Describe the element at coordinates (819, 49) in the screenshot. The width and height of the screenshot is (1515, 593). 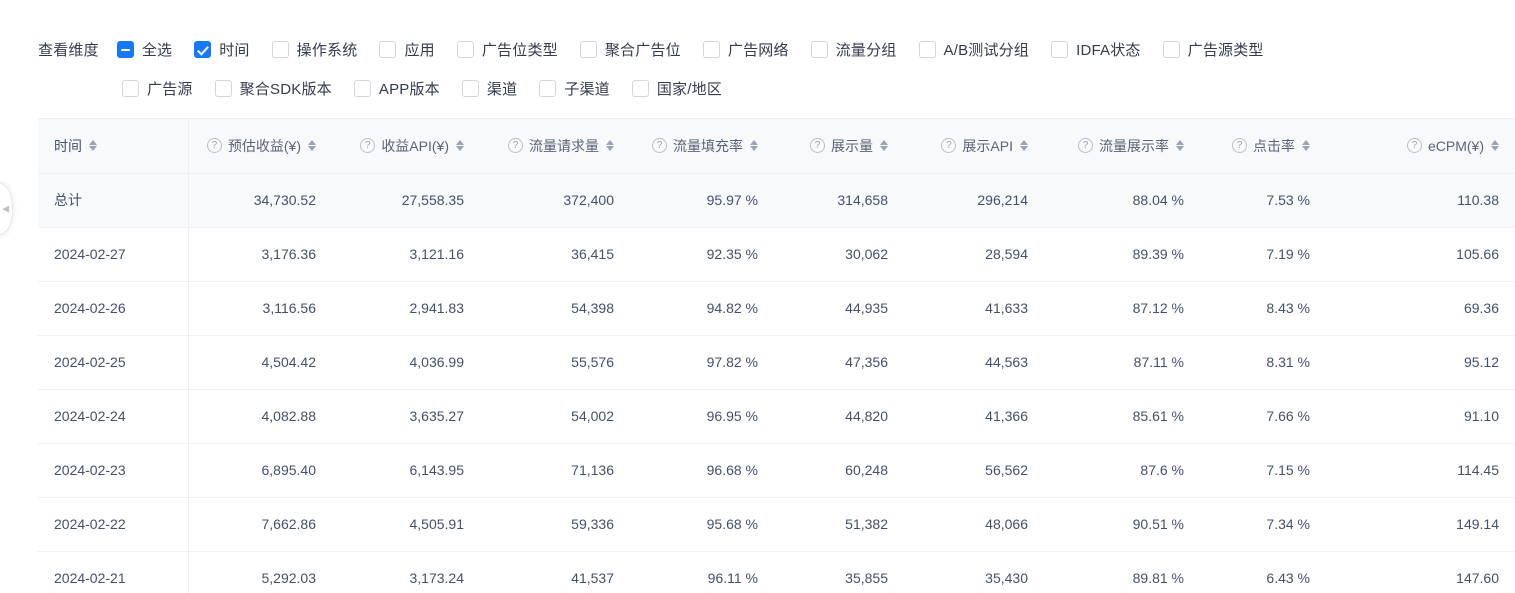
I see `checkbox-icon-traffic-group` at that location.